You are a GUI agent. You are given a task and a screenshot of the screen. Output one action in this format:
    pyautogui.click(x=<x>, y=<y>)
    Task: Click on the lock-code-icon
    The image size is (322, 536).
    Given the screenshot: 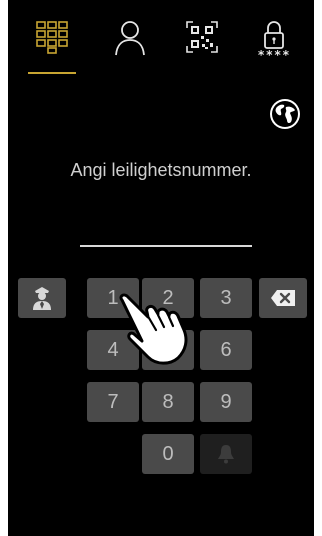 What is the action you would take?
    pyautogui.click(x=274, y=35)
    